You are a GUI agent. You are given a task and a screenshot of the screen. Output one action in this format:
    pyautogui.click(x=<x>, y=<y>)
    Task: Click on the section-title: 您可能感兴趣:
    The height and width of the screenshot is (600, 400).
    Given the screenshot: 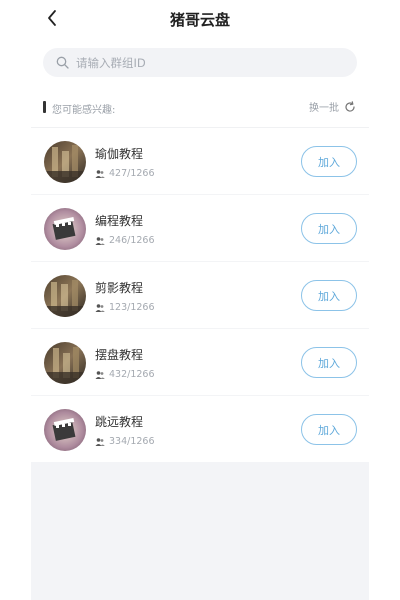 What is the action you would take?
    pyautogui.click(x=84, y=110)
    